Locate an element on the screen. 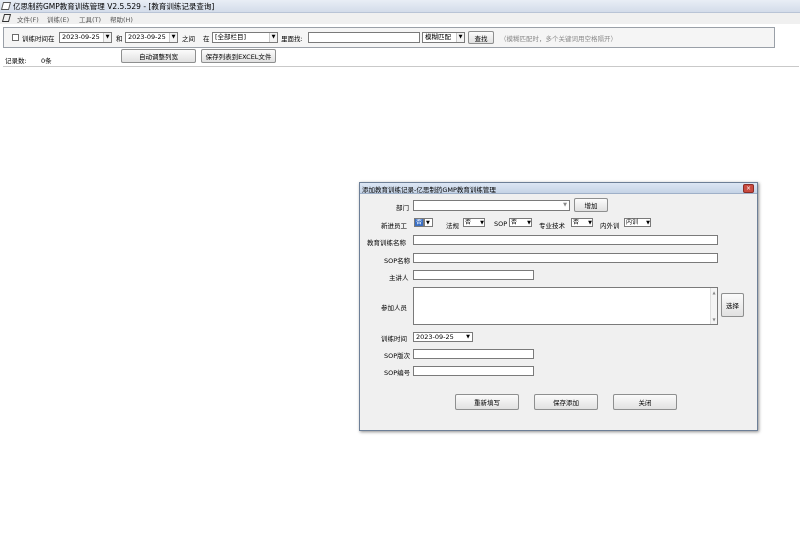 This screenshot has width=800, height=533. new-employee-arrow: ▼ is located at coordinates (428, 222).